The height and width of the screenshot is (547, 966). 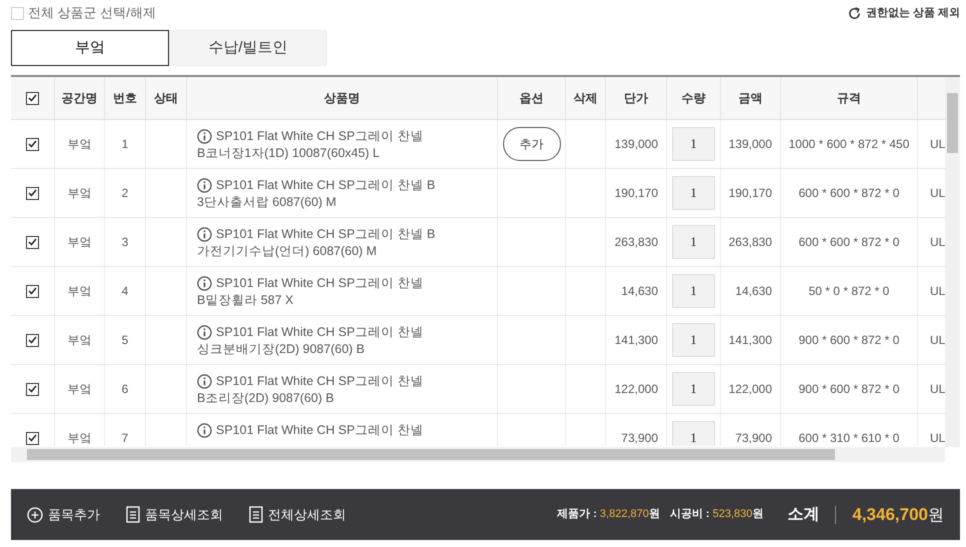 What do you see at coordinates (478, 454) in the screenshot?
I see `horizontal-scrollbar` at bounding box center [478, 454].